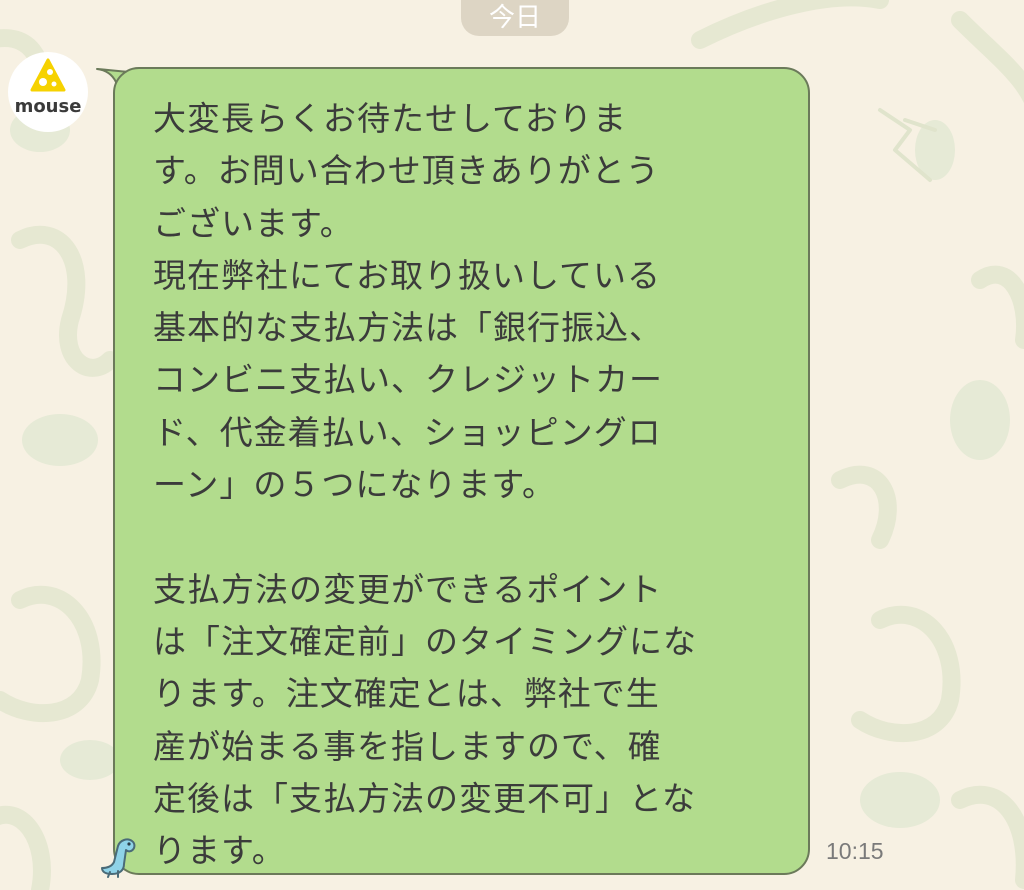 The width and height of the screenshot is (1024, 890). Describe the element at coordinates (855, 851) in the screenshot. I see `message-timestamp: 10:15` at that location.